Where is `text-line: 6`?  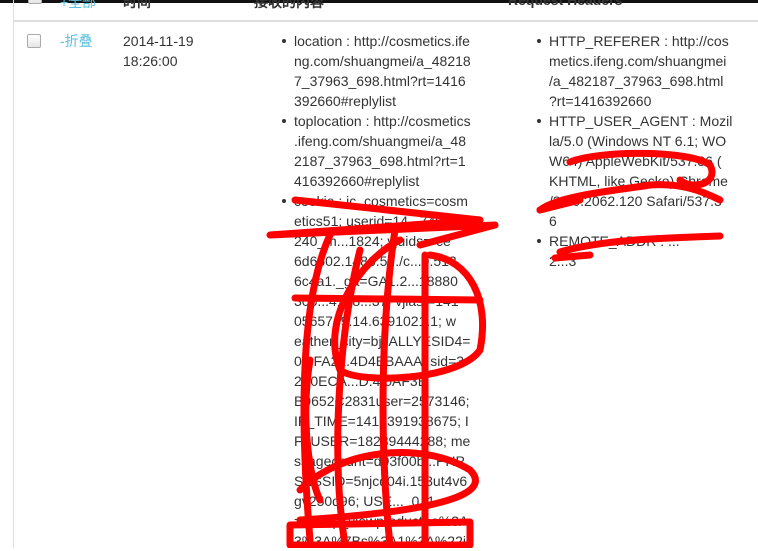 text-line: 6 is located at coordinates (553, 221).